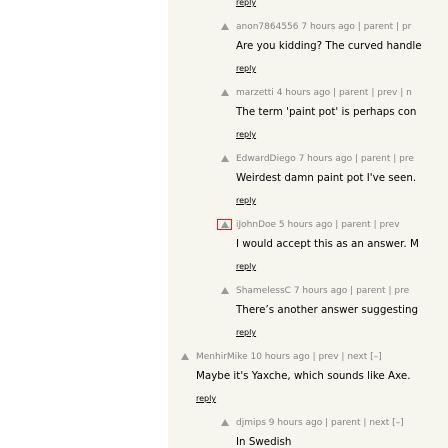  Describe the element at coordinates (326, 178) in the screenshot. I see `comment-text: Weirdest damn paint pot I've seen.` at that location.